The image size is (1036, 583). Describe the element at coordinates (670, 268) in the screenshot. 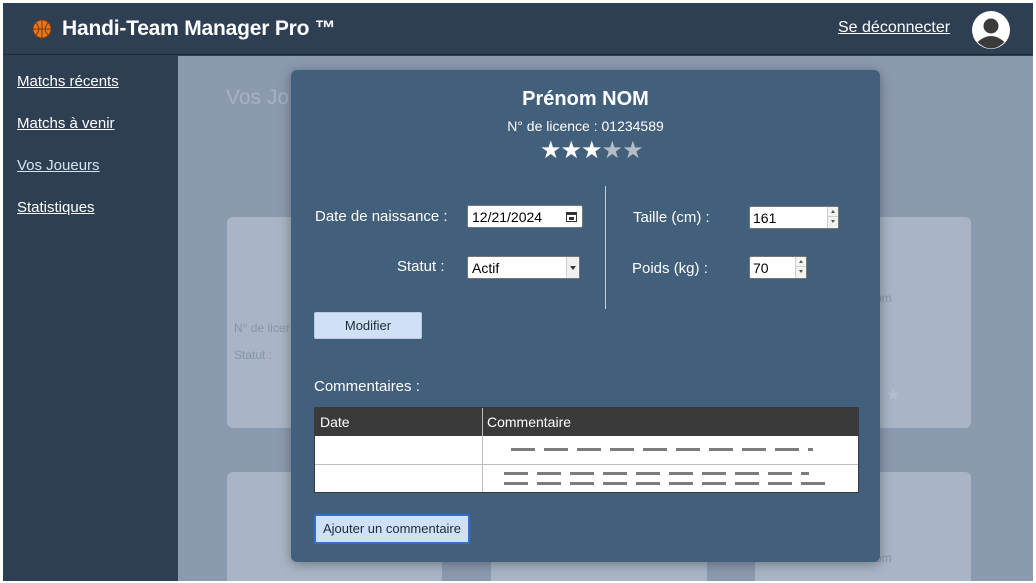

I see `weight-label: Poids (kg) :` at that location.